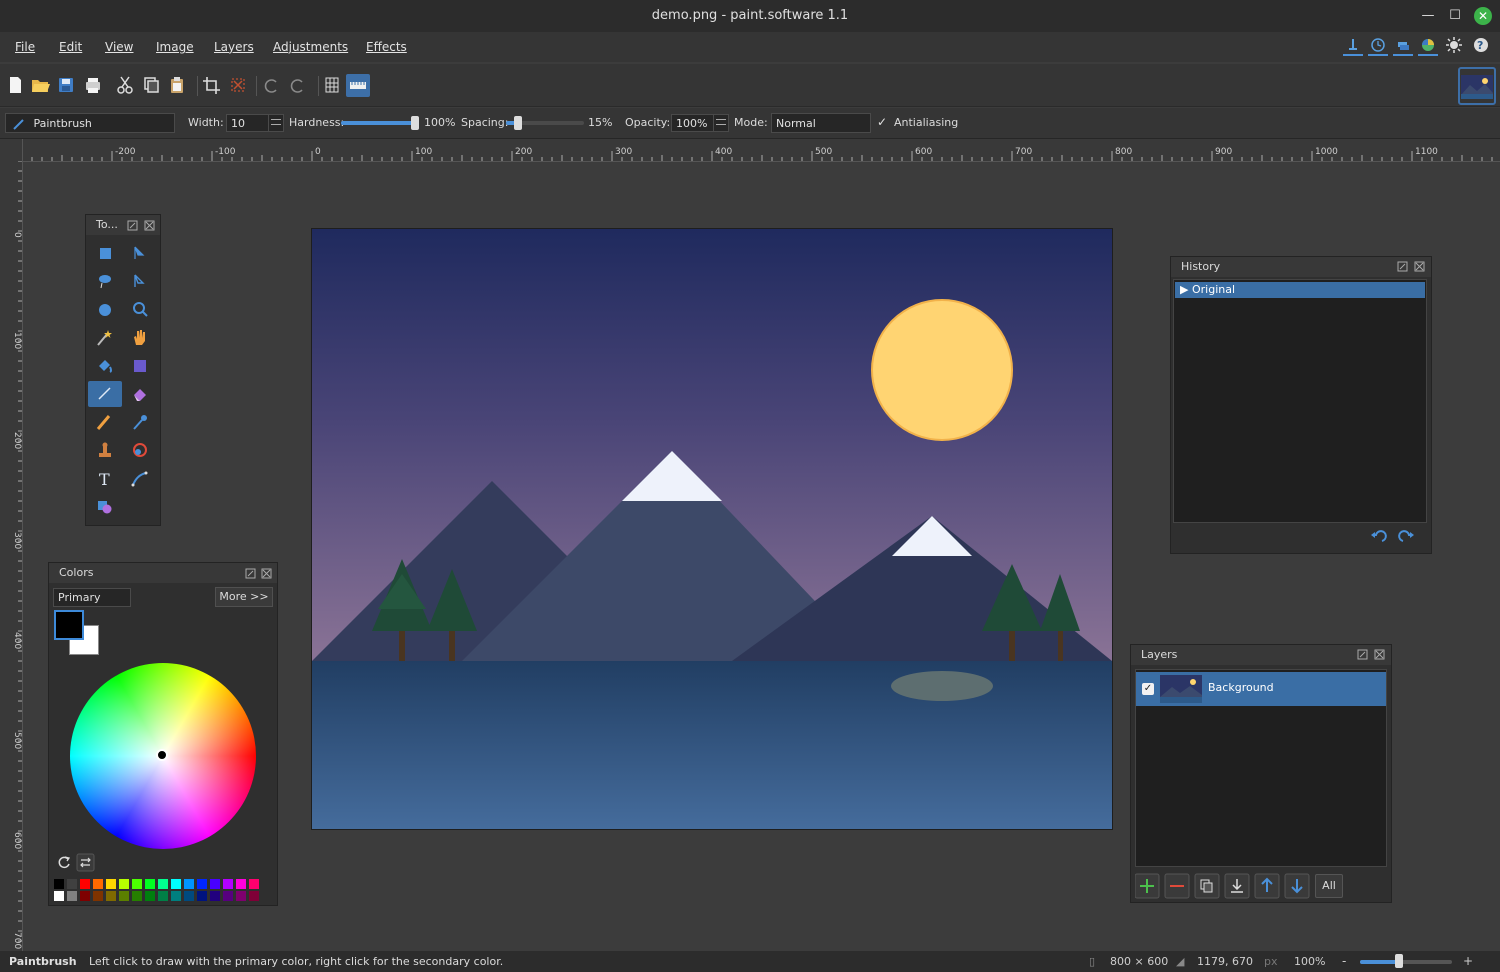 This screenshot has height=972, width=1500. I want to click on tool-rectangle-select, so click(105, 254).